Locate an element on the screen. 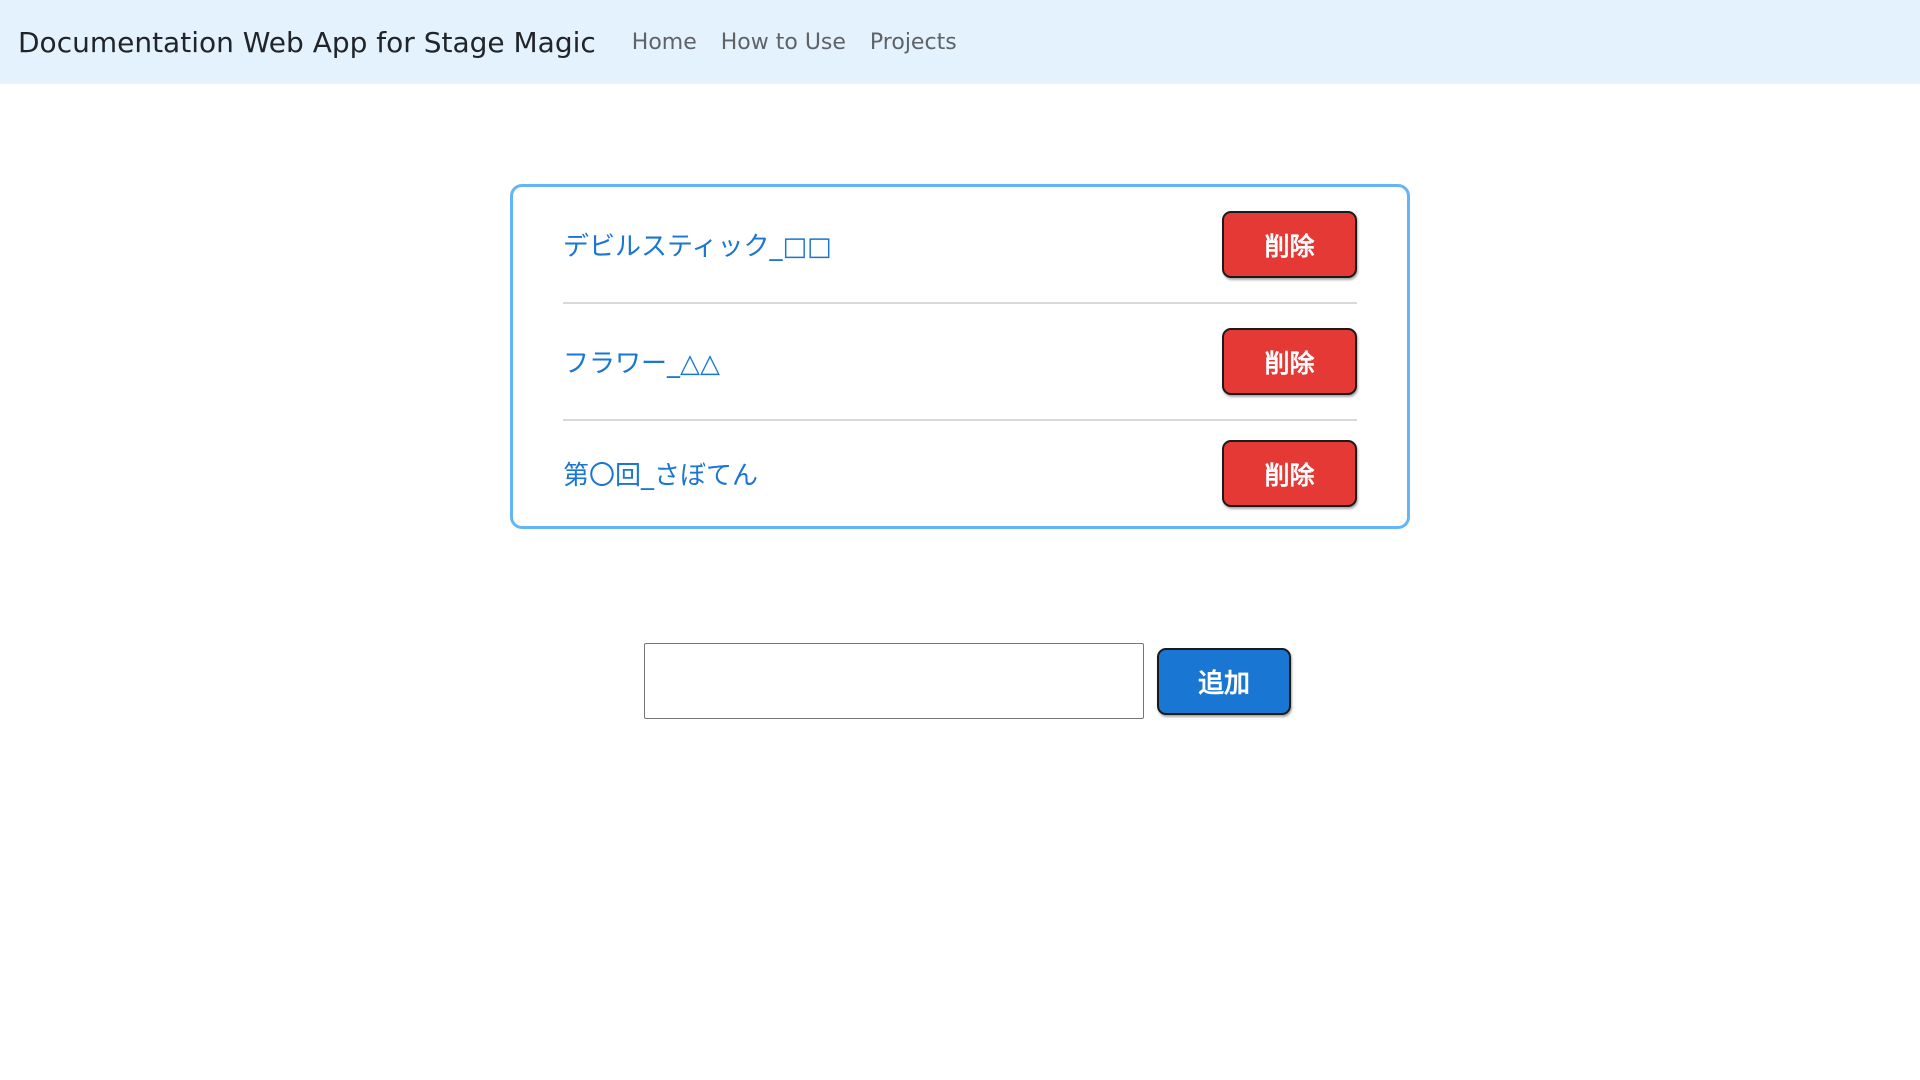 This screenshot has height=1080, width=1920. nav-link-projects: Projects is located at coordinates (913, 42).